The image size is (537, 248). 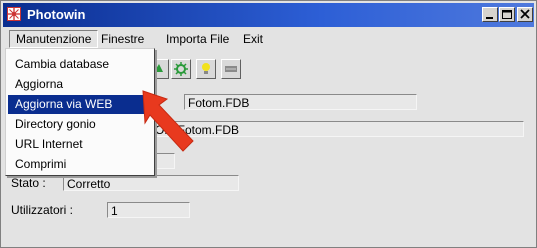 I want to click on gear-green-icon, so click(x=181, y=69).